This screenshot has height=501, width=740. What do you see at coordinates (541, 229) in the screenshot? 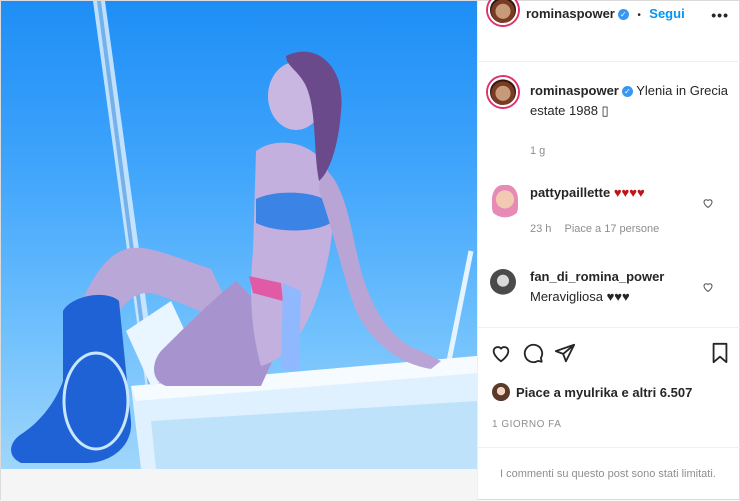
I see `comment-time: 23 h` at bounding box center [541, 229].